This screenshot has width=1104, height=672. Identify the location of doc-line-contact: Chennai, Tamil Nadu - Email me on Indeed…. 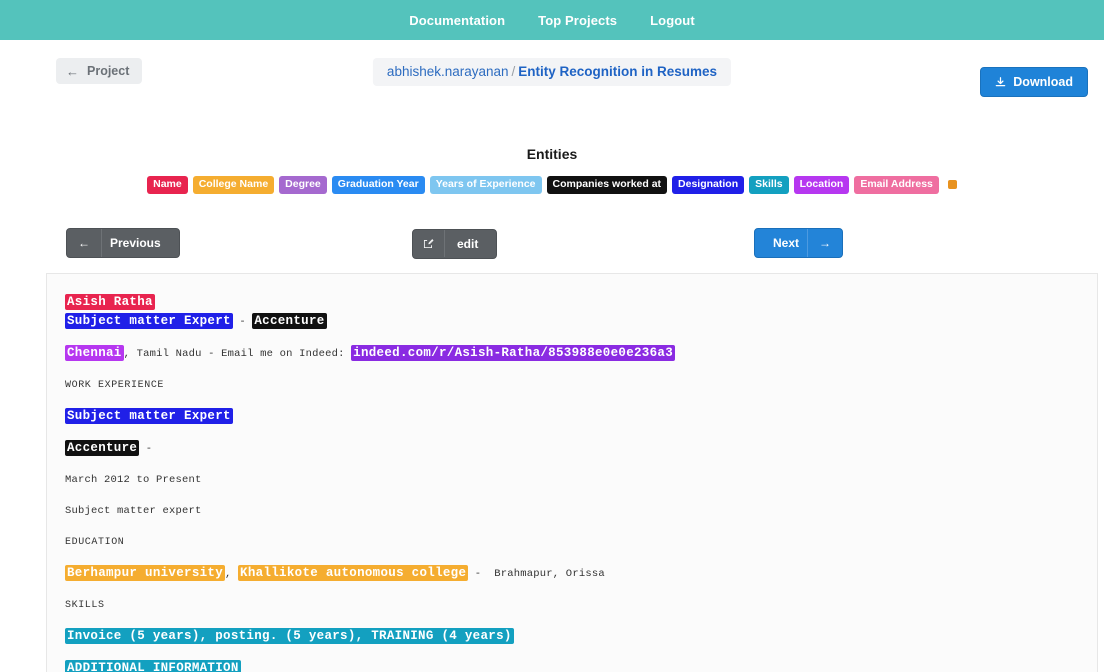
(572, 352).